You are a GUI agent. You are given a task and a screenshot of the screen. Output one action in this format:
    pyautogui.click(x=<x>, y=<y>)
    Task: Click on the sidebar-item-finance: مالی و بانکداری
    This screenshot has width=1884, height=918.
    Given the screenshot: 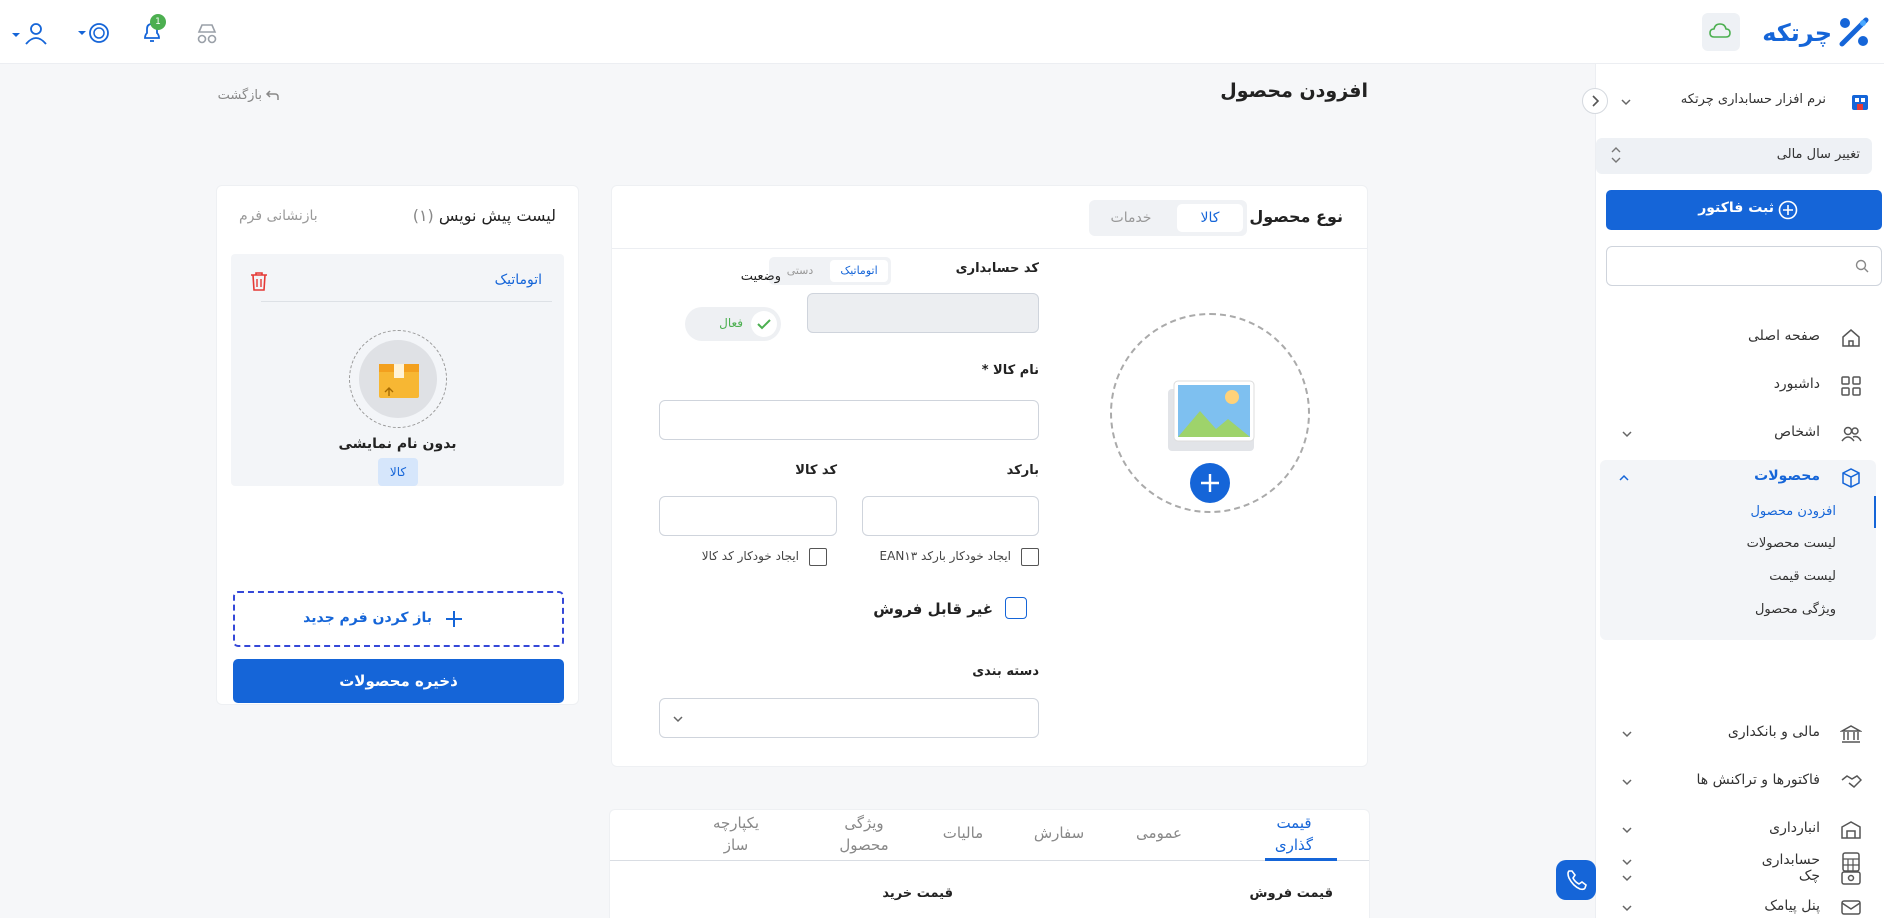 What is the action you would take?
    pyautogui.click(x=1739, y=734)
    